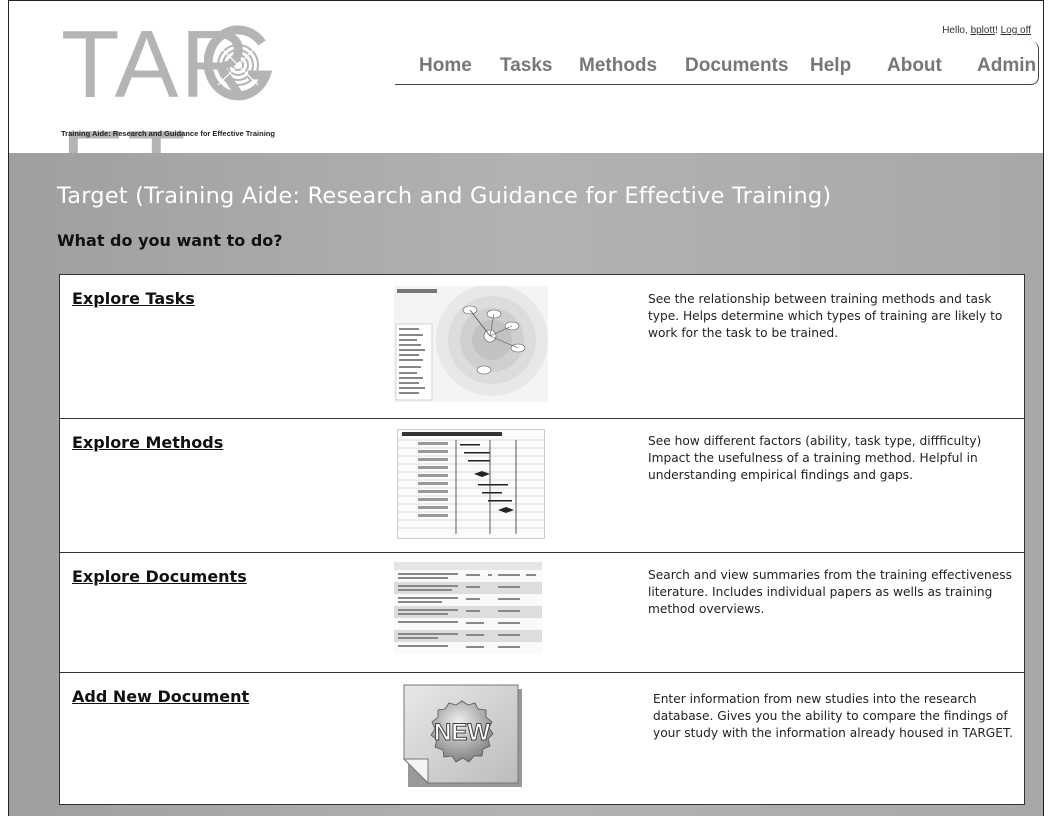 The image size is (1052, 816). Describe the element at coordinates (471, 484) in the screenshot. I see `forest-plot-thumbnail` at that location.